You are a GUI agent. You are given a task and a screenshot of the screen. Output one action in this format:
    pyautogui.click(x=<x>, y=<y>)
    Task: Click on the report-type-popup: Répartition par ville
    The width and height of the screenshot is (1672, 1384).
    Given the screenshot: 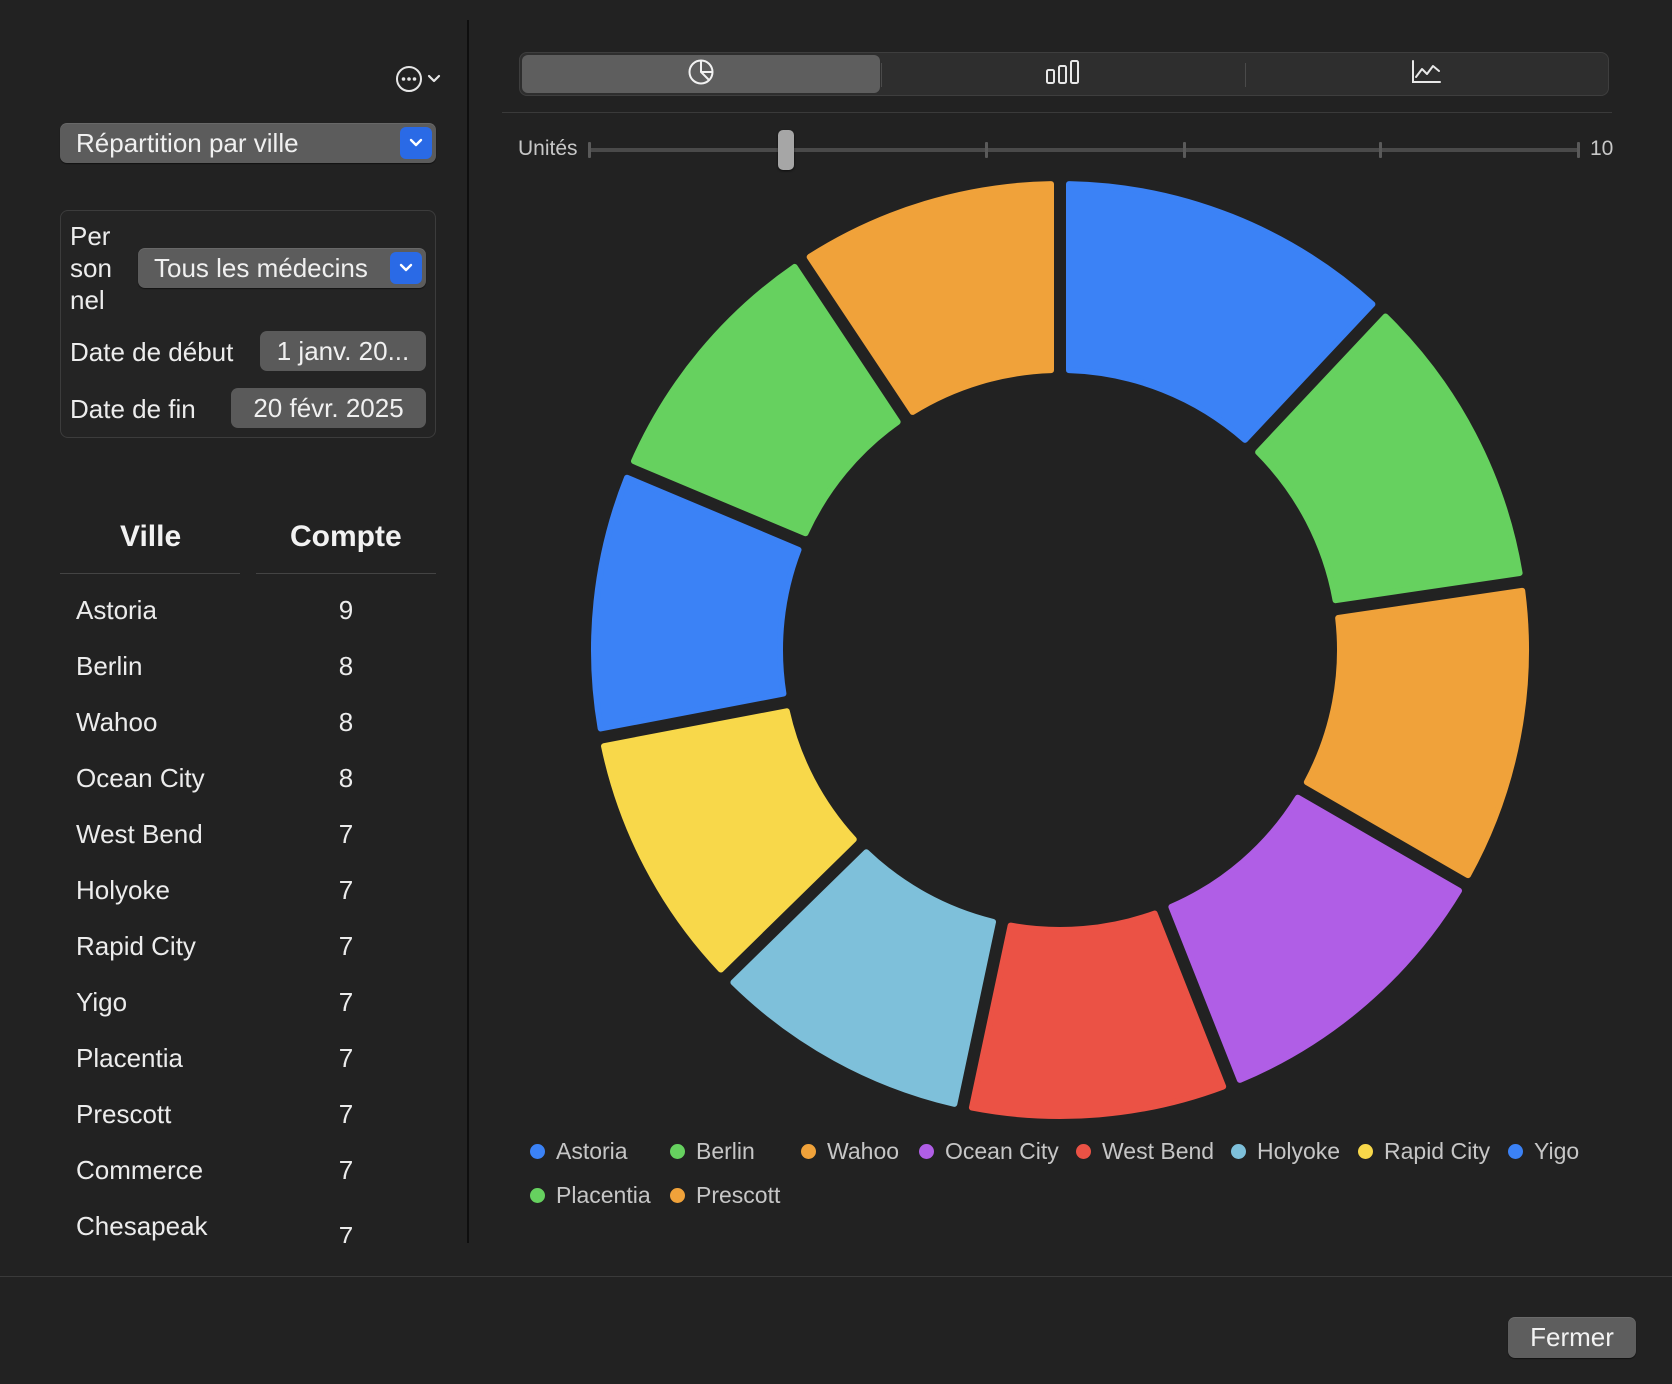 What is the action you would take?
    pyautogui.click(x=248, y=143)
    